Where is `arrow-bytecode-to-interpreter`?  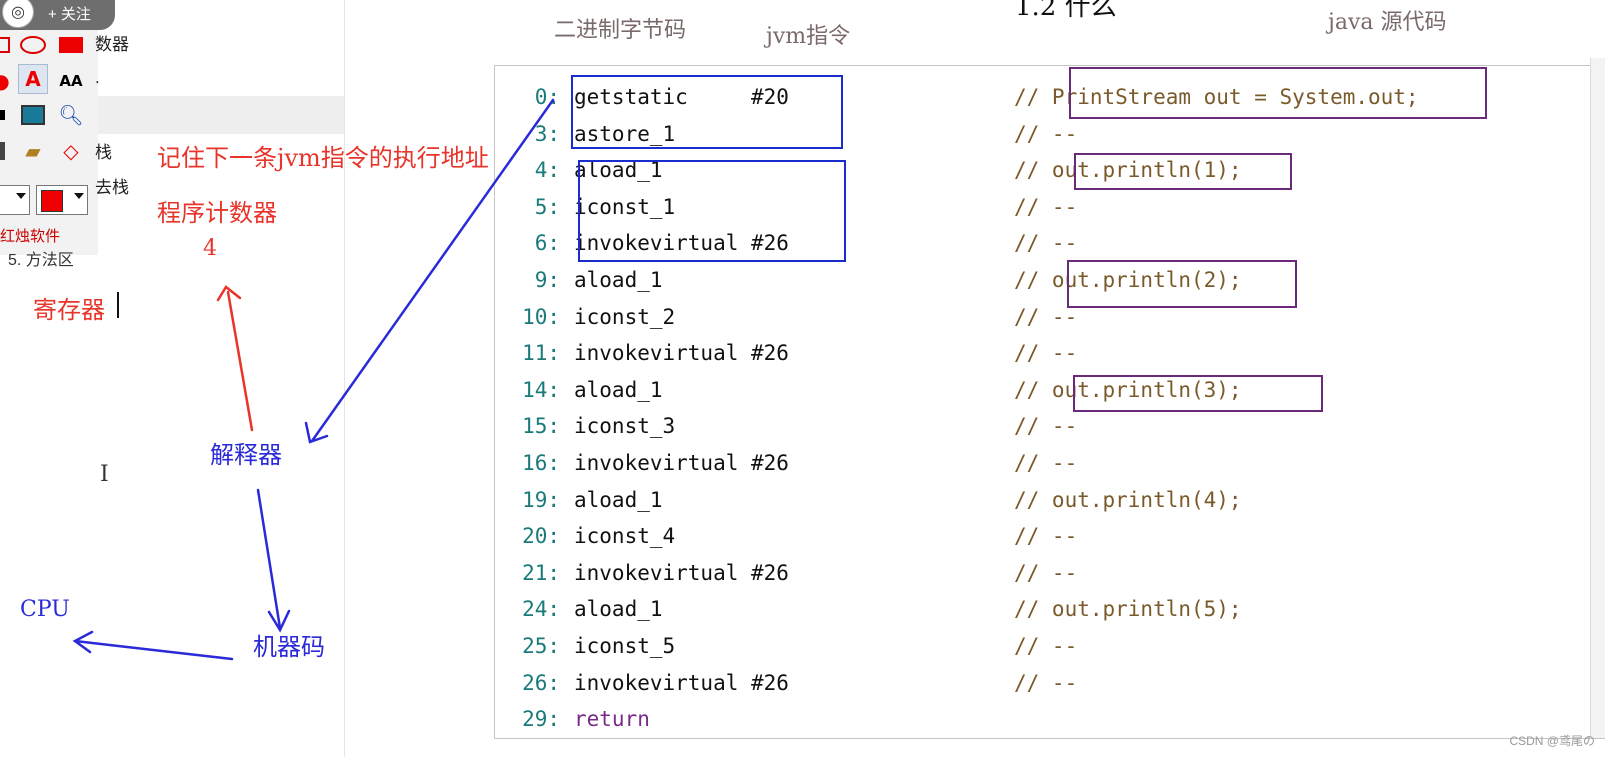
arrow-bytecode-to-interpreter is located at coordinates (432, 270).